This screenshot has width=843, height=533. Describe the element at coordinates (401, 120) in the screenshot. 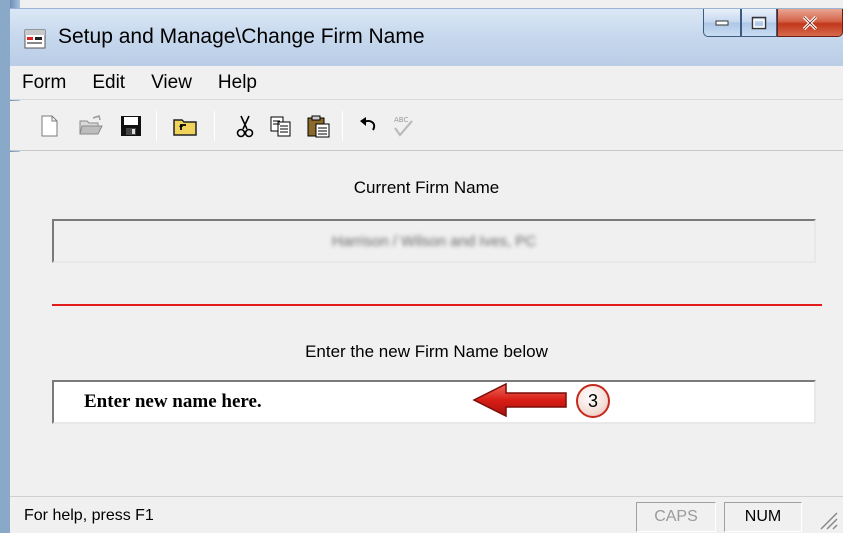

I see `svg-text: ABC` at that location.